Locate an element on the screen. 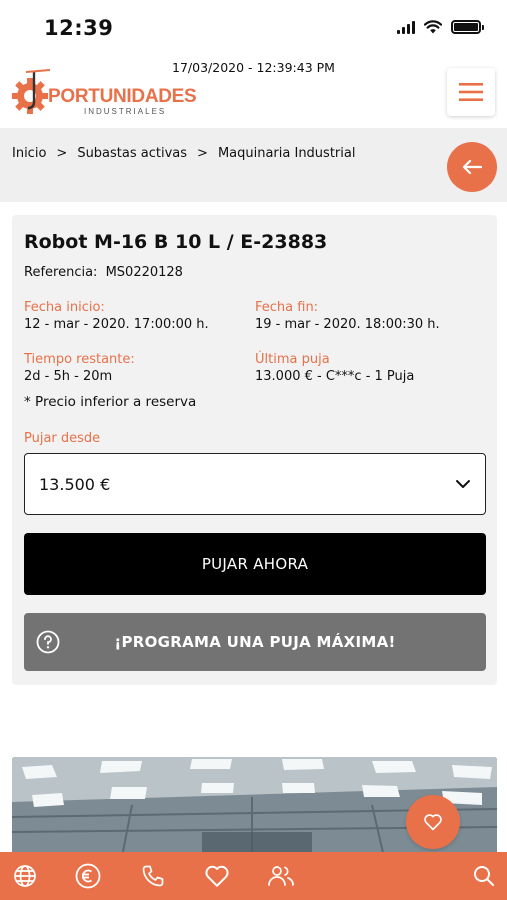 This screenshot has height=900, width=507. remaining-time-value: 2d - 5h - 20m is located at coordinates (68, 376).